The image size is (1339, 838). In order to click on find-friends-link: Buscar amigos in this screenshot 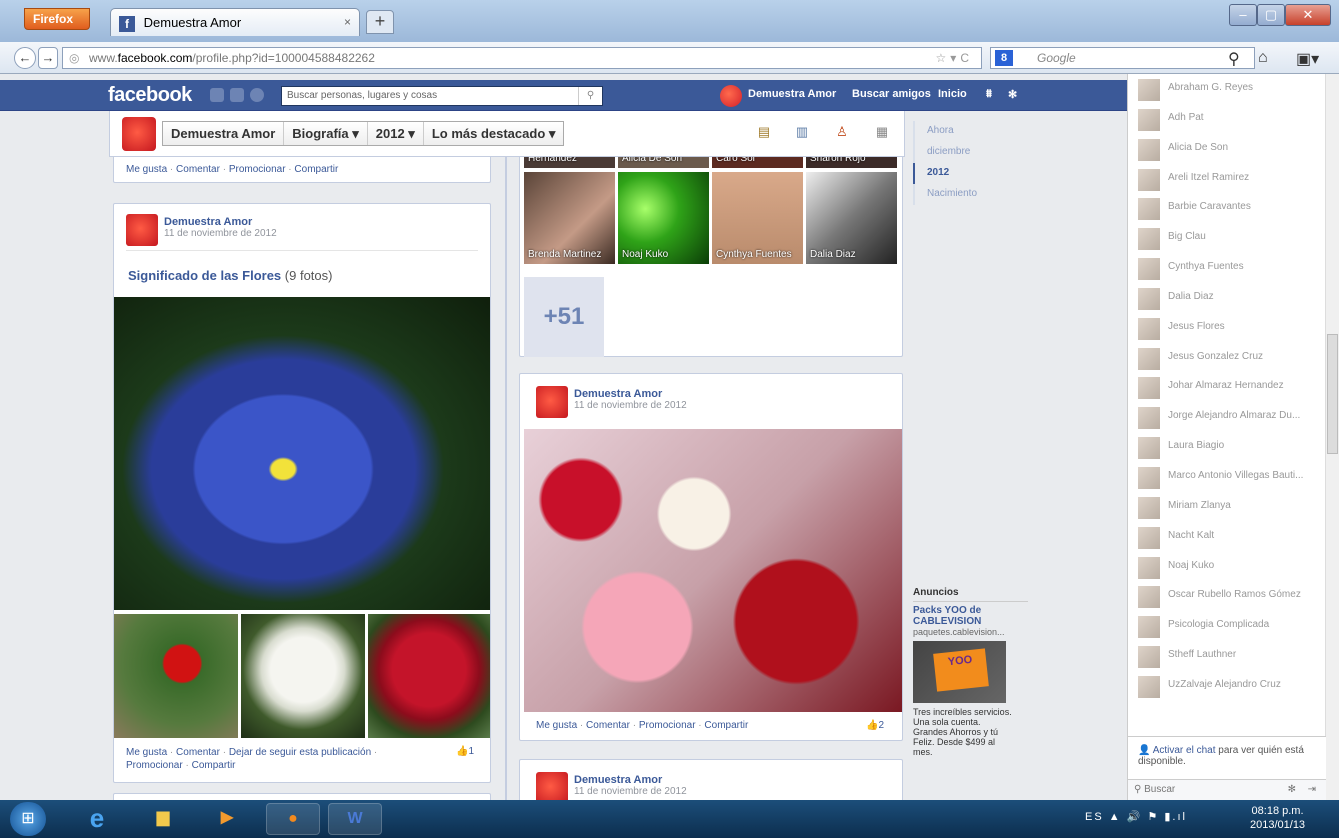, I will do `click(891, 94)`.